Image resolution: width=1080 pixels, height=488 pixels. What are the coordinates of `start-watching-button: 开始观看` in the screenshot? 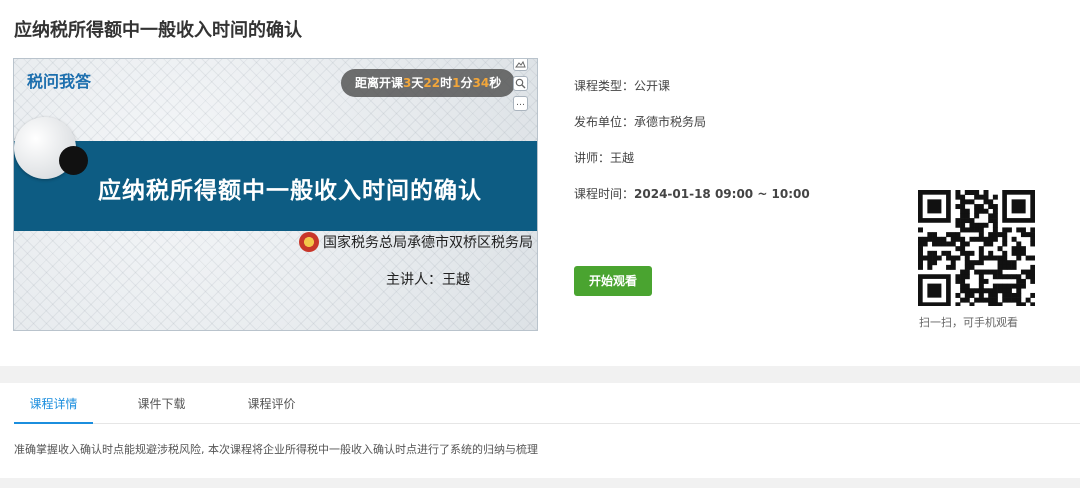 It's located at (613, 281).